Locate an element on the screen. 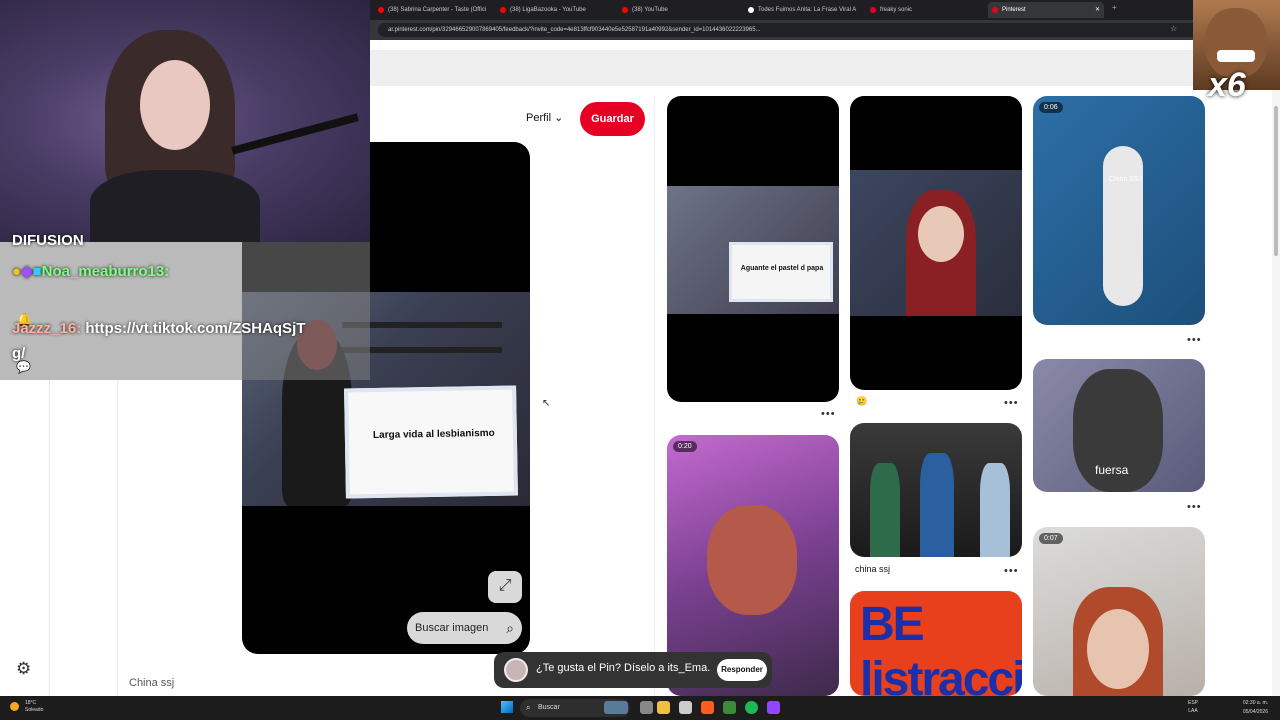 This screenshot has width=1280, height=720. video-duration-badge: 0:07 is located at coordinates (1051, 538).